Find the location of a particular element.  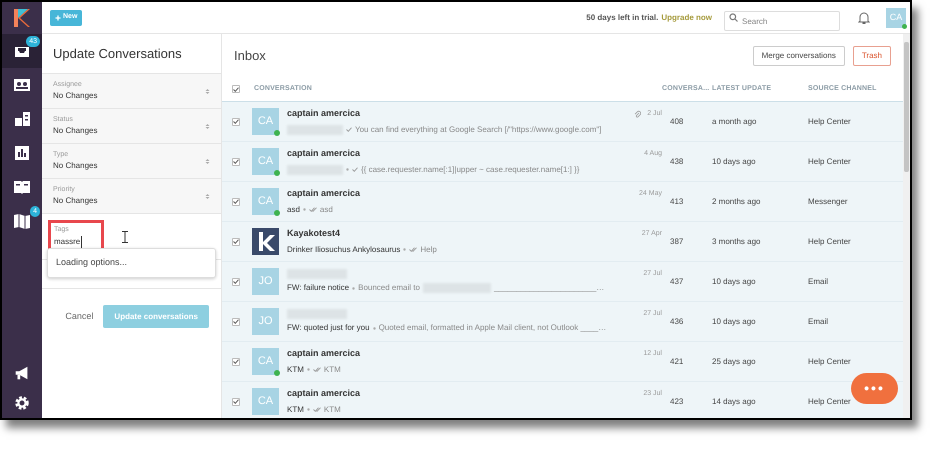

search-icon is located at coordinates (733, 17).